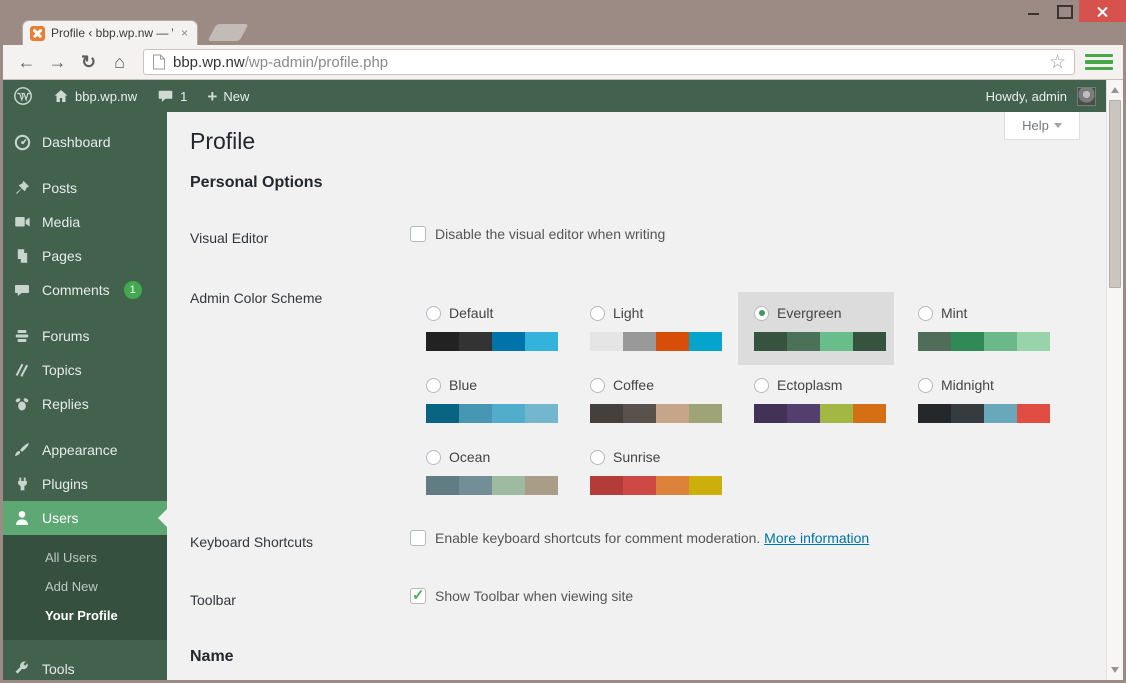 The width and height of the screenshot is (1126, 683). Describe the element at coordinates (57, 62) in the screenshot. I see `forward-icon: →` at that location.